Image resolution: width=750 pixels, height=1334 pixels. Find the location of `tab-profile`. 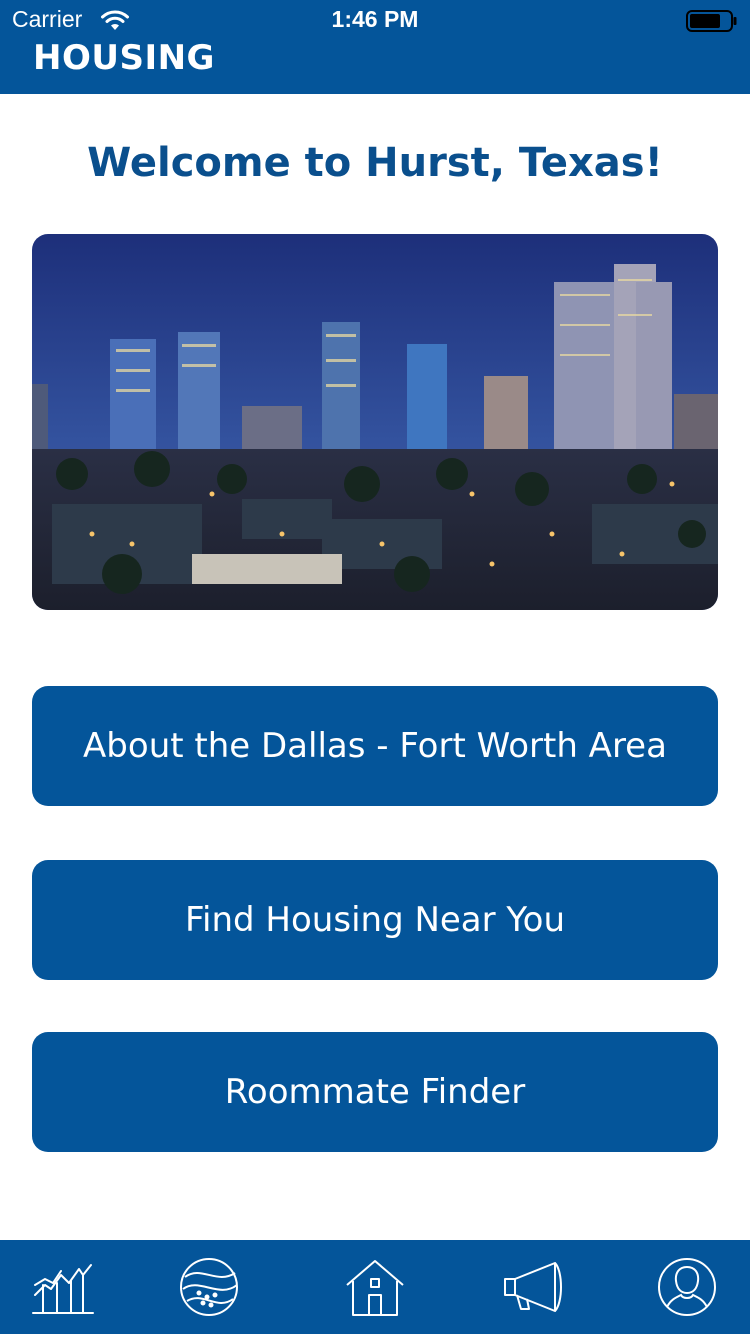

tab-profile is located at coordinates (687, 1287).